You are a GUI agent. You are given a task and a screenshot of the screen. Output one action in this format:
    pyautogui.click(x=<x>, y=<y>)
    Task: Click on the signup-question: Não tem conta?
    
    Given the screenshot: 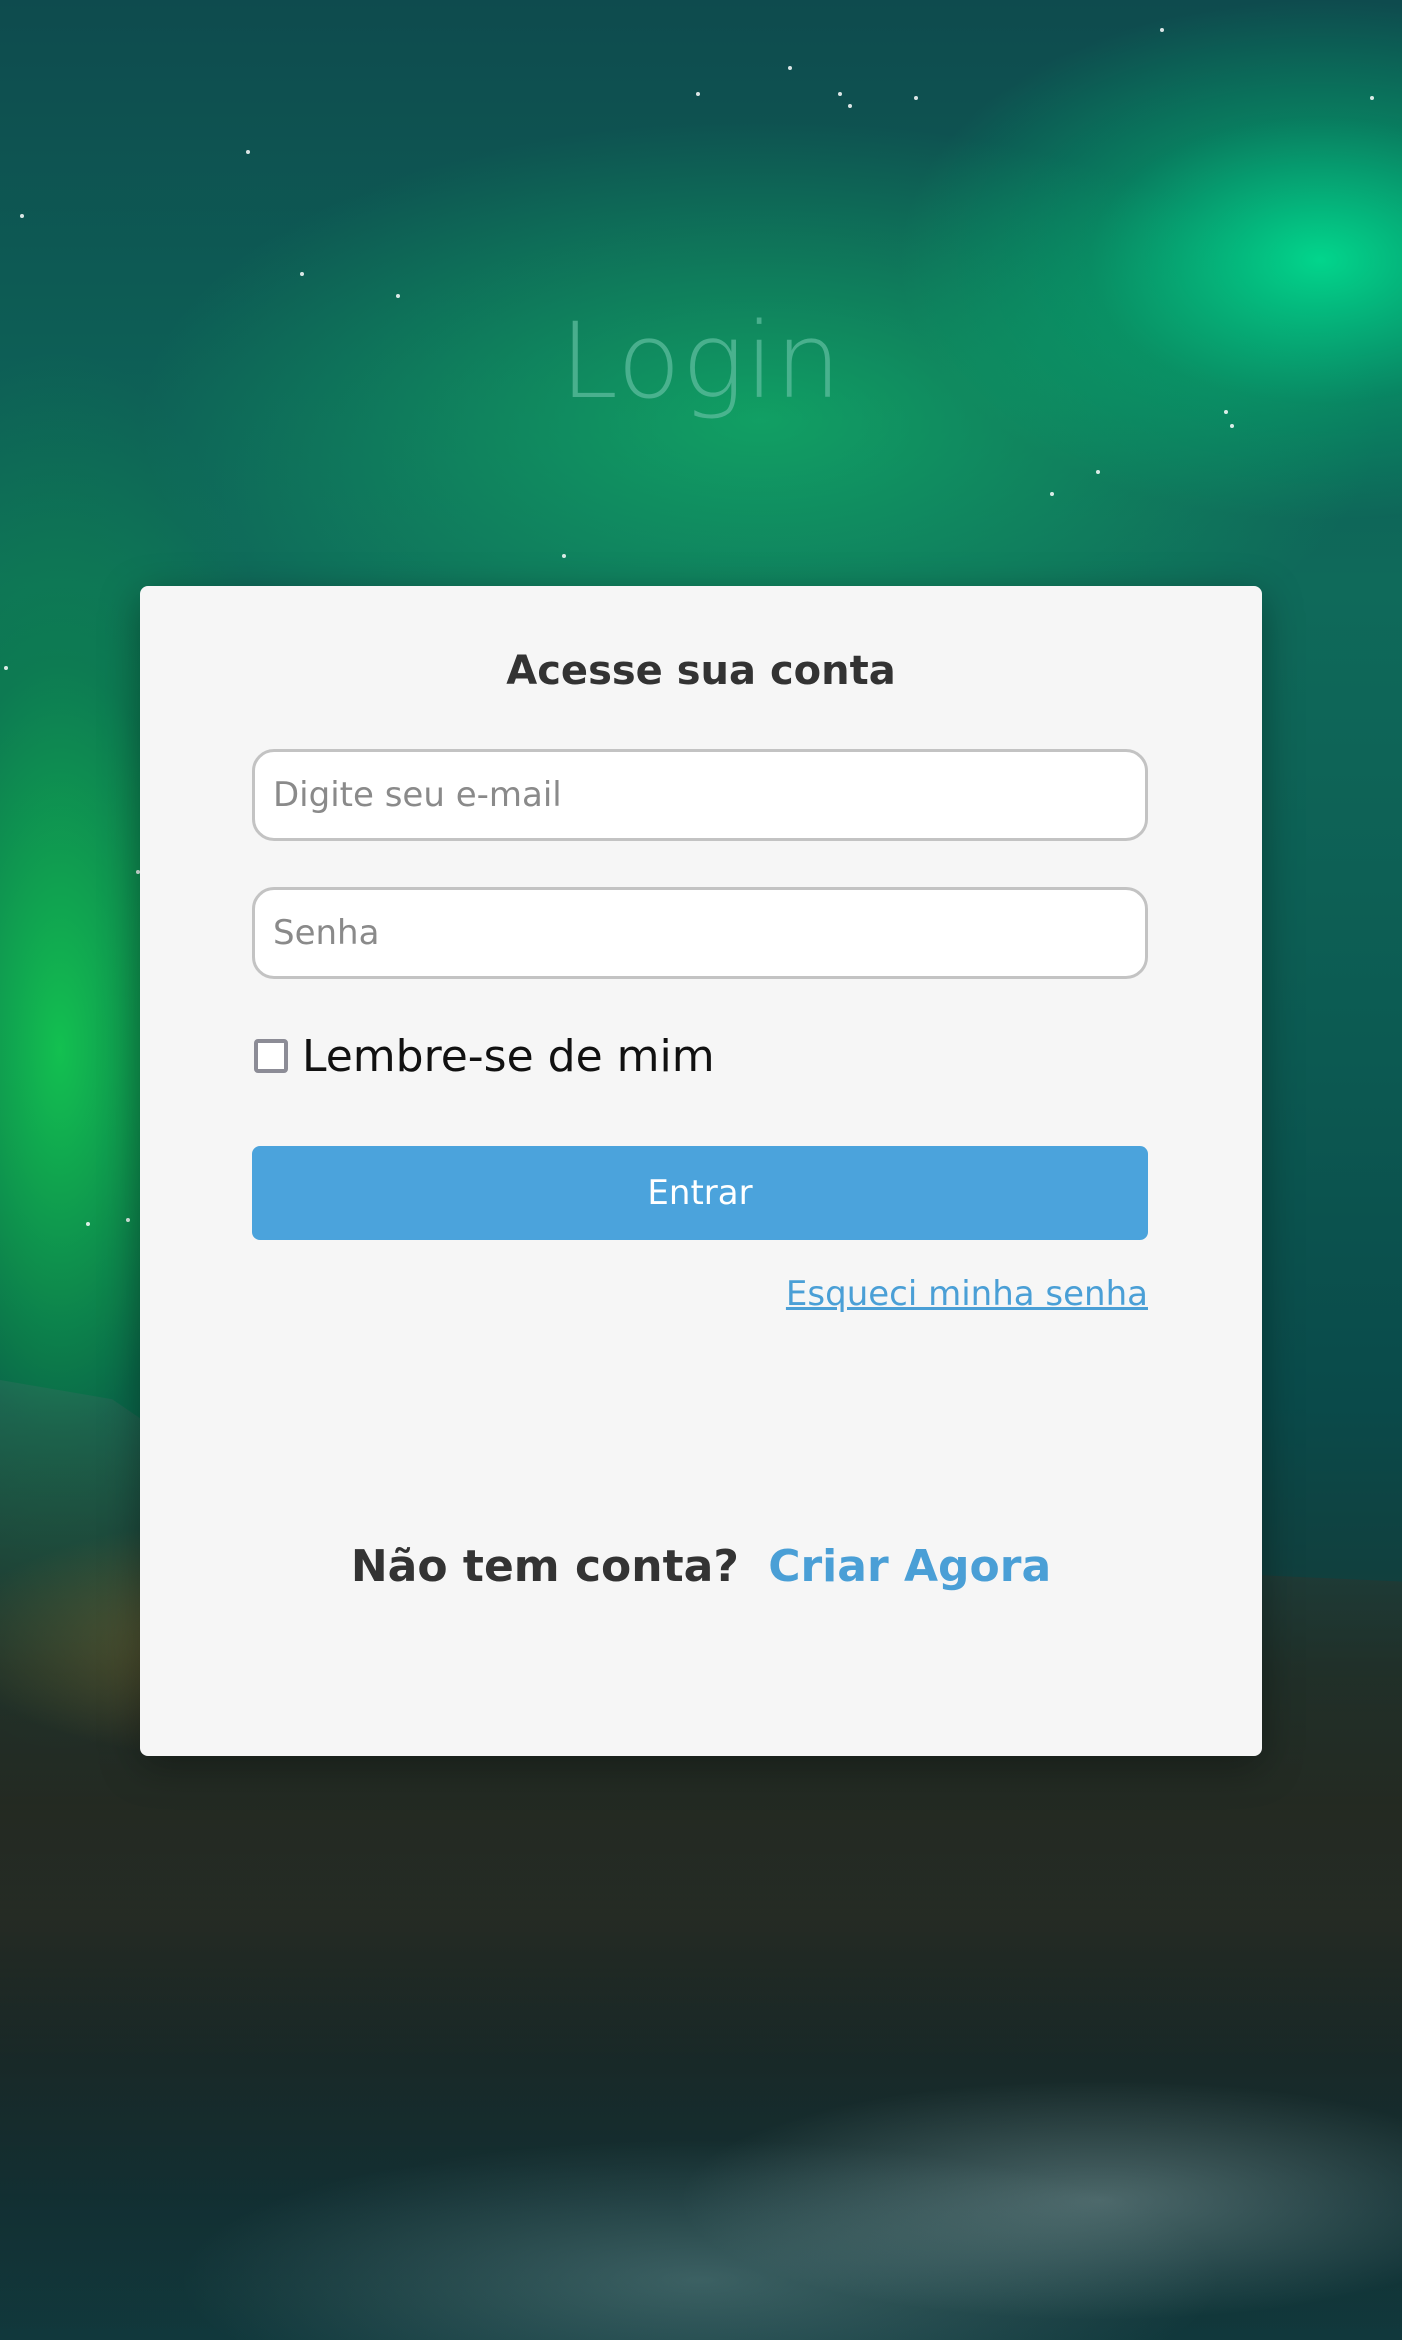 What is the action you would take?
    pyautogui.click(x=544, y=1566)
    